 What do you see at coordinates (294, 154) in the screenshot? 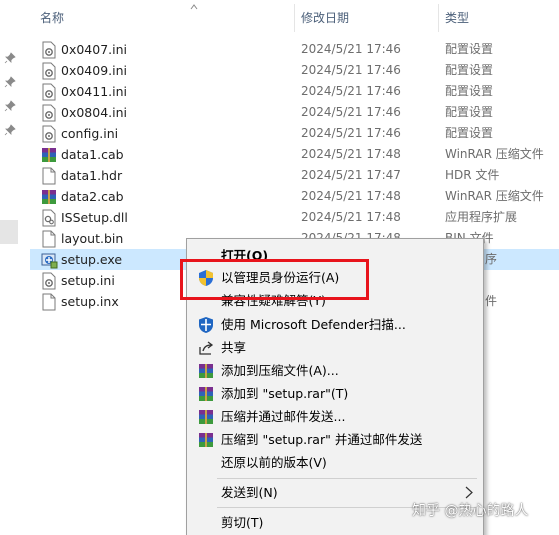
I see `file-row: data1.cab 2024/5/21 17:48 WinRAR 压缩文件` at bounding box center [294, 154].